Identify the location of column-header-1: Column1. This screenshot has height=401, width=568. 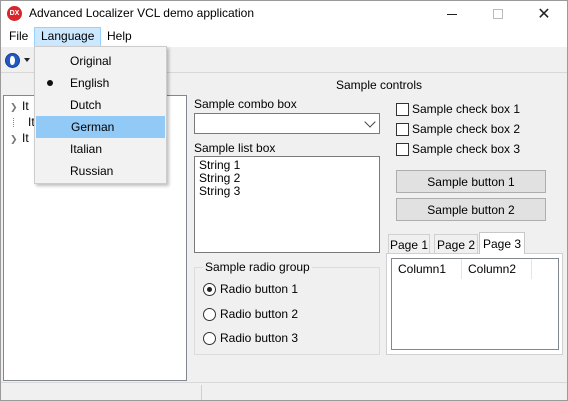
(427, 269).